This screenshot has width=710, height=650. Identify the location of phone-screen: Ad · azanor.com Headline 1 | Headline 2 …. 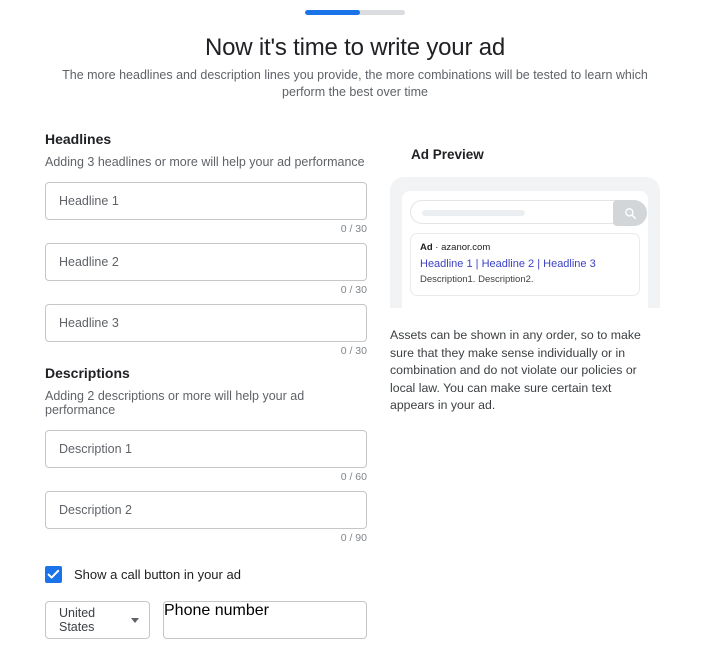
(525, 249).